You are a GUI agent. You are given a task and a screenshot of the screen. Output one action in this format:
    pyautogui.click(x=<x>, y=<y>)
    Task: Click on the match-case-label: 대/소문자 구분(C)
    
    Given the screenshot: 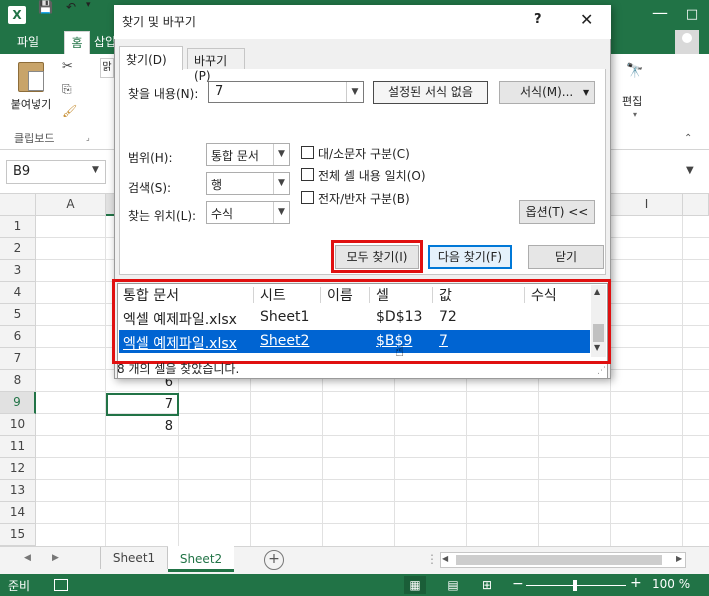 What is the action you would take?
    pyautogui.click(x=364, y=153)
    